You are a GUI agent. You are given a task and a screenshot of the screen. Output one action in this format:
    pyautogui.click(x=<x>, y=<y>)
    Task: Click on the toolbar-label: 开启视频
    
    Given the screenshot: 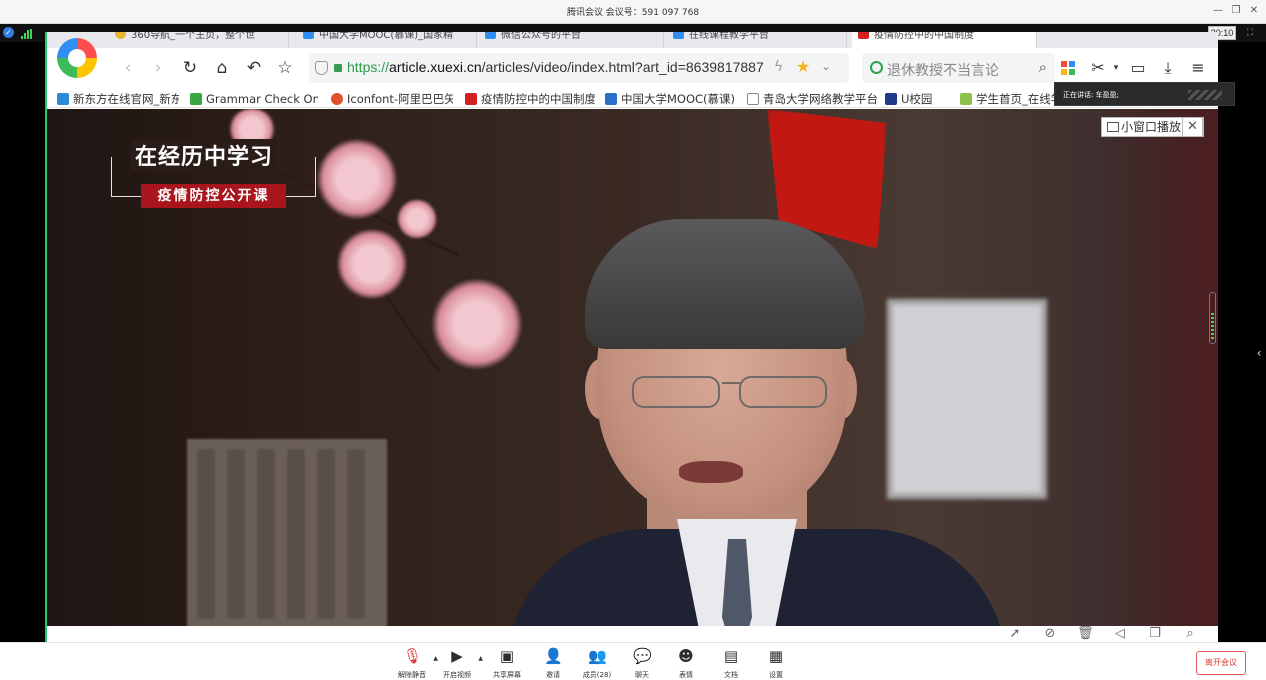 What is the action you would take?
    pyautogui.click(x=457, y=675)
    